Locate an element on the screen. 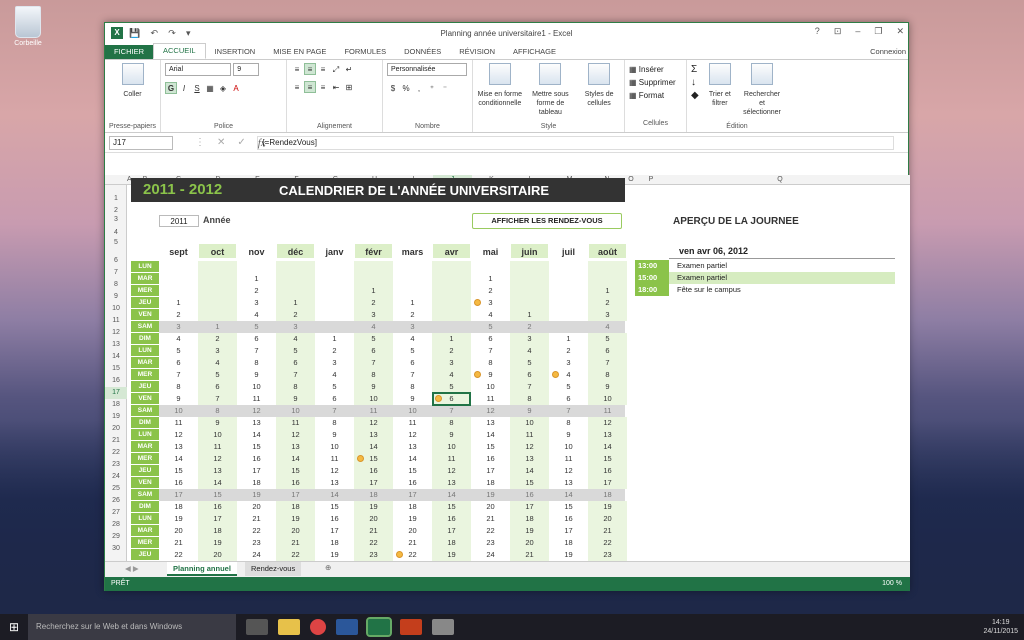 The height and width of the screenshot is (640, 1024). row-header: 30 is located at coordinates (116, 549).